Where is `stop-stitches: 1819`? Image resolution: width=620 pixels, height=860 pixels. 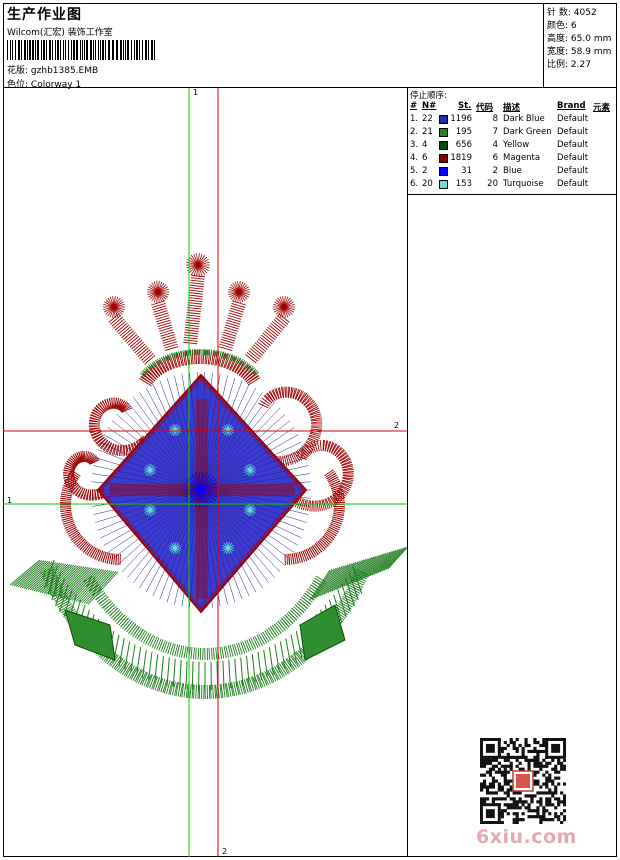
stop-stitches: 1819 is located at coordinates (461, 158).